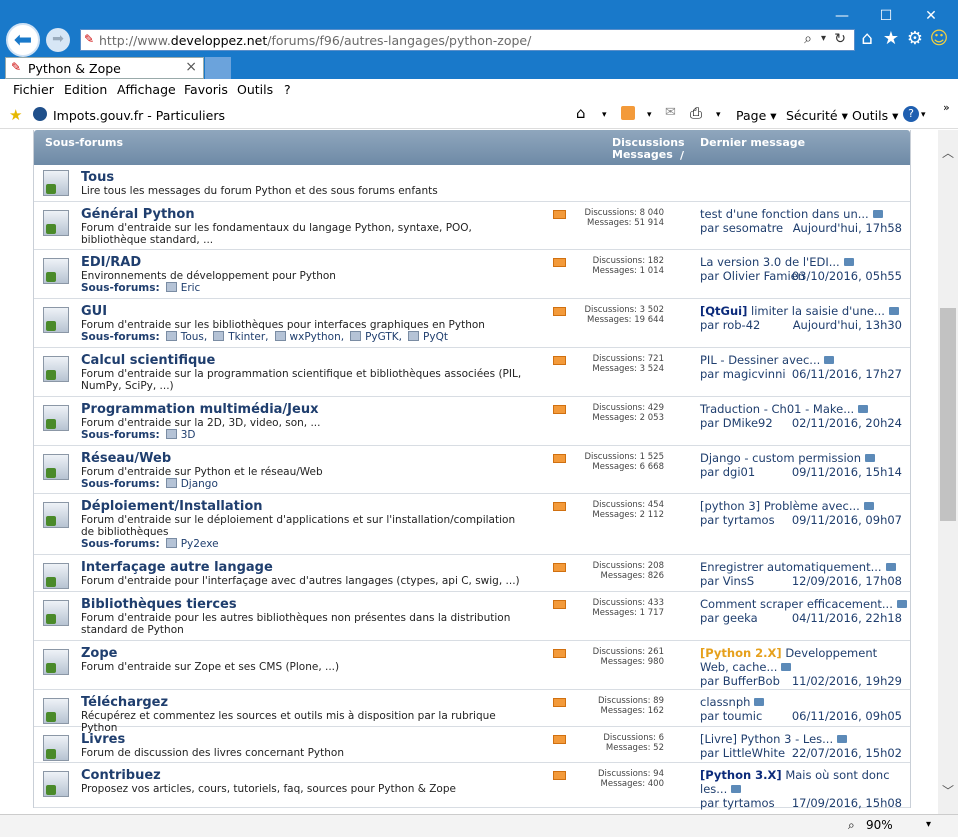 The image size is (958, 837). What do you see at coordinates (192, 484) in the screenshot?
I see `subforum-link: Django` at bounding box center [192, 484].